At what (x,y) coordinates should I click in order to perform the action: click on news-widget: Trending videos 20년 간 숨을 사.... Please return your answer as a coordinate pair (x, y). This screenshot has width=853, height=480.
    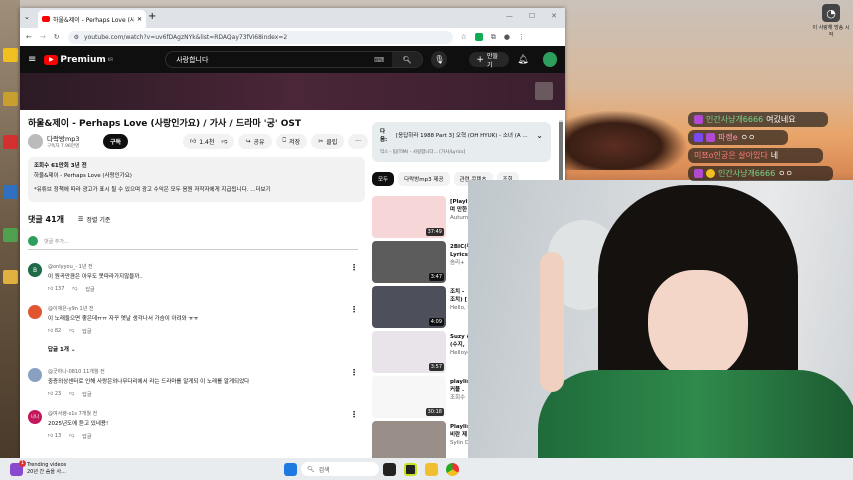
    Looking at the image, I should click on (46, 469).